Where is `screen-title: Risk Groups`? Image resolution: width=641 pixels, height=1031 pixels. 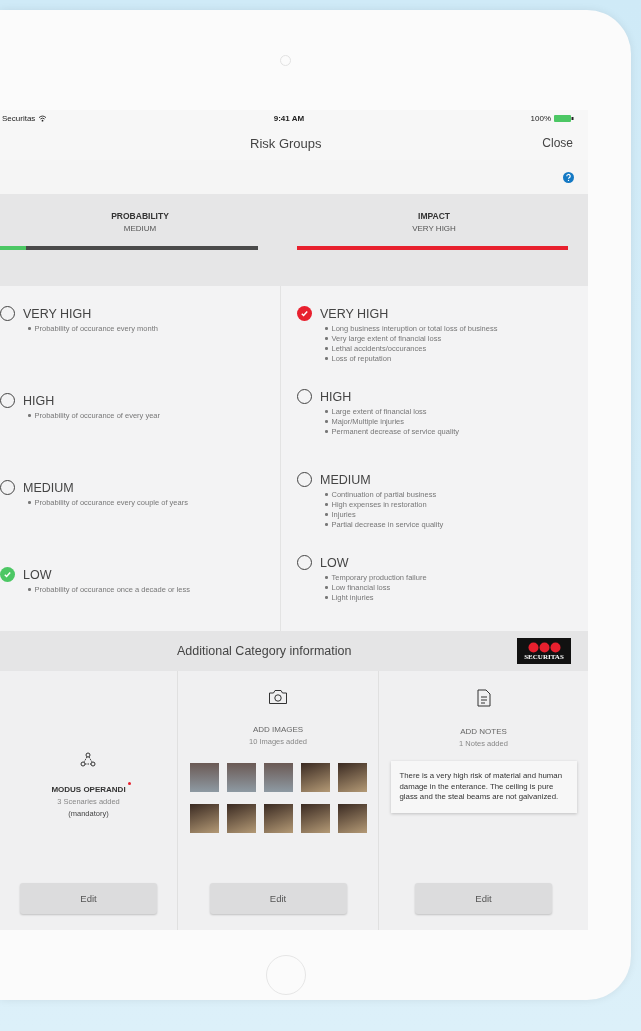 screen-title: Risk Groups is located at coordinates (286, 143).